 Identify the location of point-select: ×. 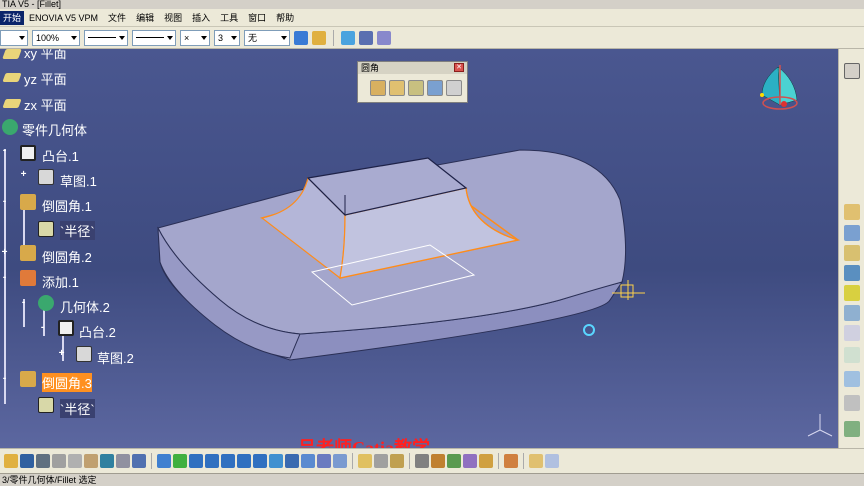
(195, 37).